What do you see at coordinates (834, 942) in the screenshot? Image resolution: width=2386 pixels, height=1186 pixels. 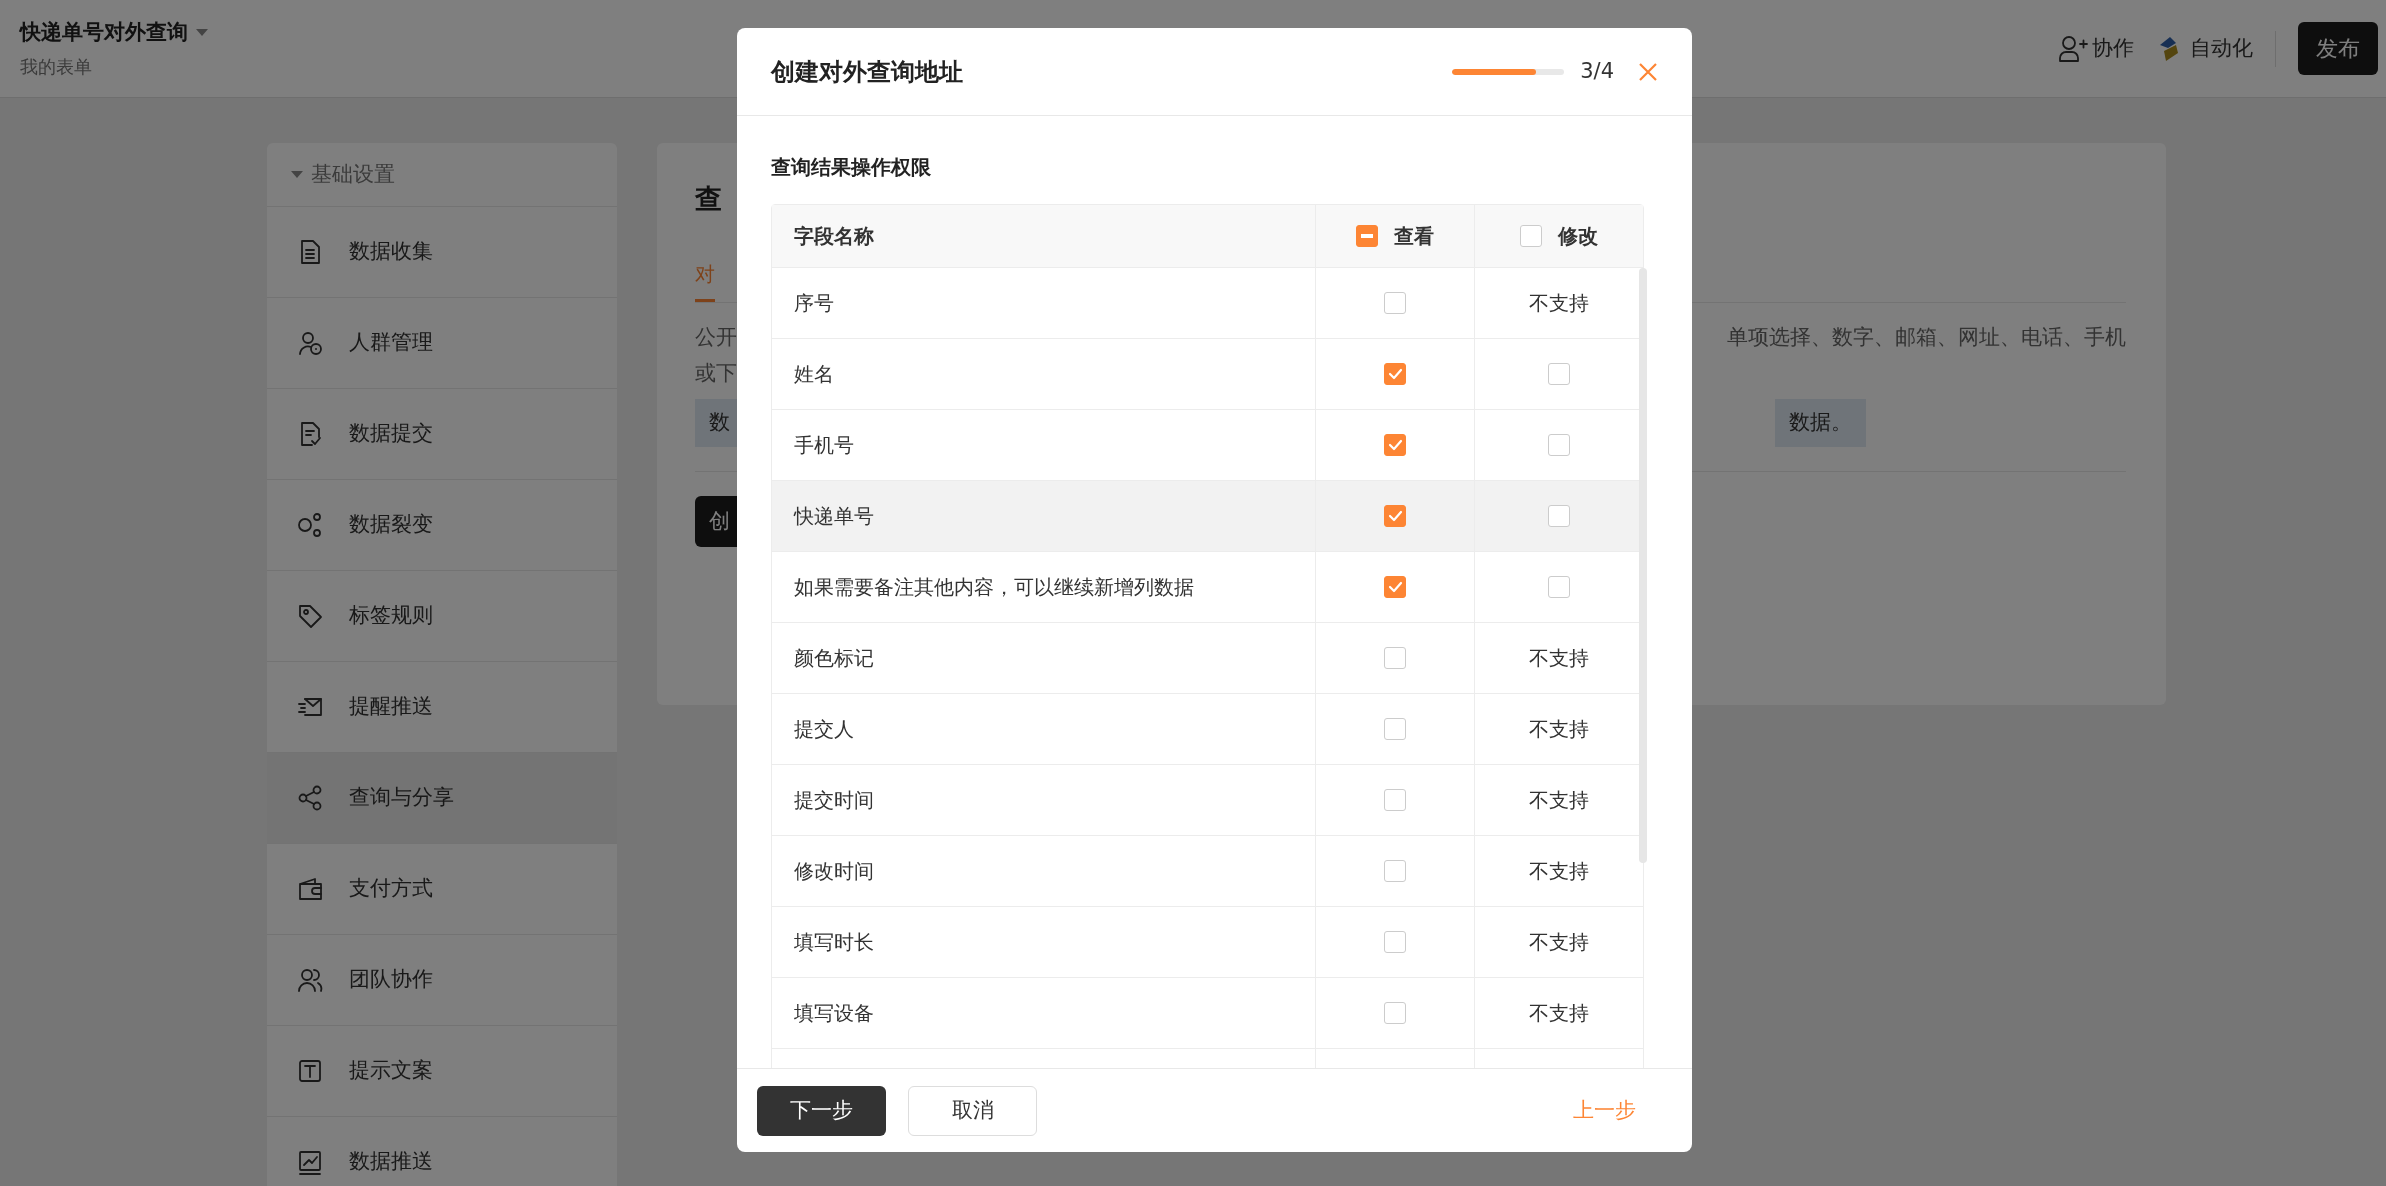 I see `field-name: 填写时长` at bounding box center [834, 942].